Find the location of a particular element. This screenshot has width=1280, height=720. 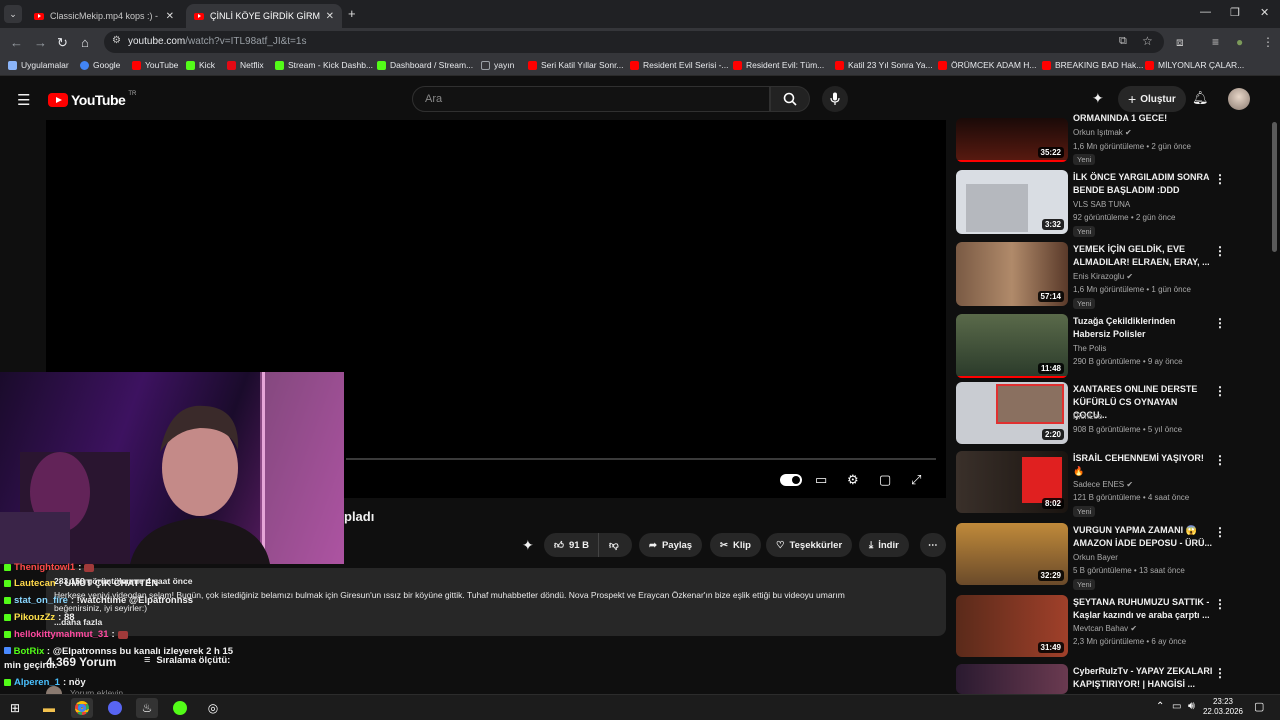

tab-search-button: ⌄ is located at coordinates (13, 14).